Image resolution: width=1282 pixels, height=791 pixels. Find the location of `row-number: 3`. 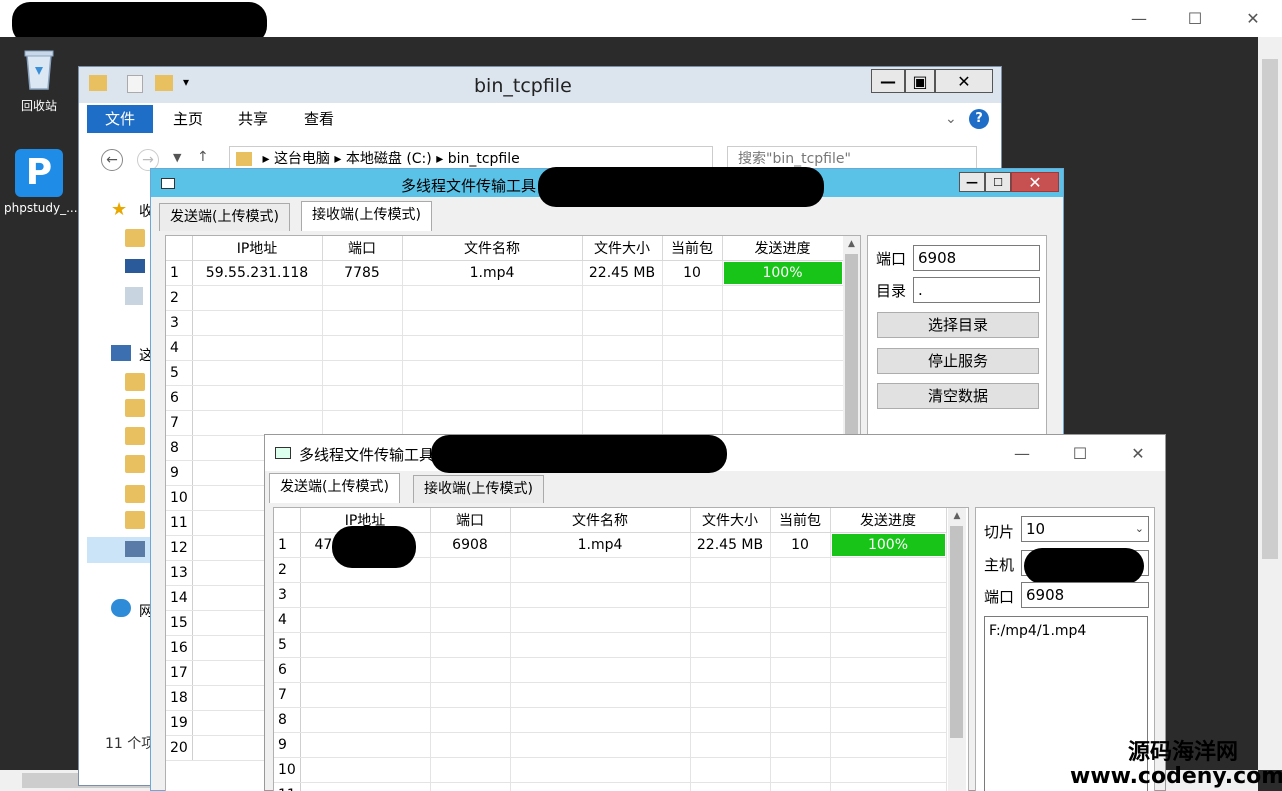

row-number: 3 is located at coordinates (179, 323).